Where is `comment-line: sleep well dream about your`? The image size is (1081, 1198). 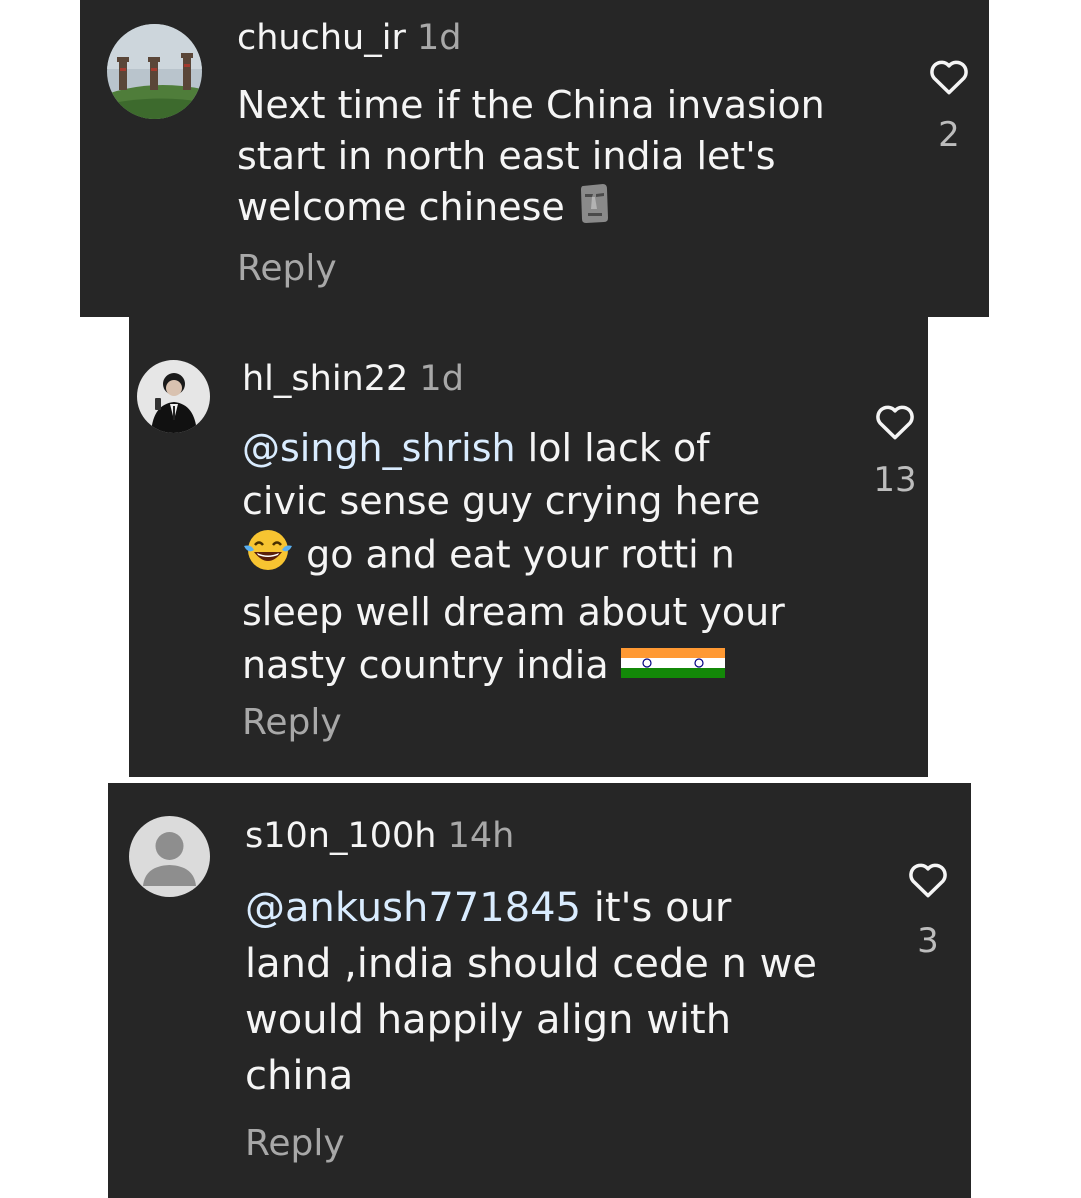
comment-line: sleep well dream about your is located at coordinates (513, 612).